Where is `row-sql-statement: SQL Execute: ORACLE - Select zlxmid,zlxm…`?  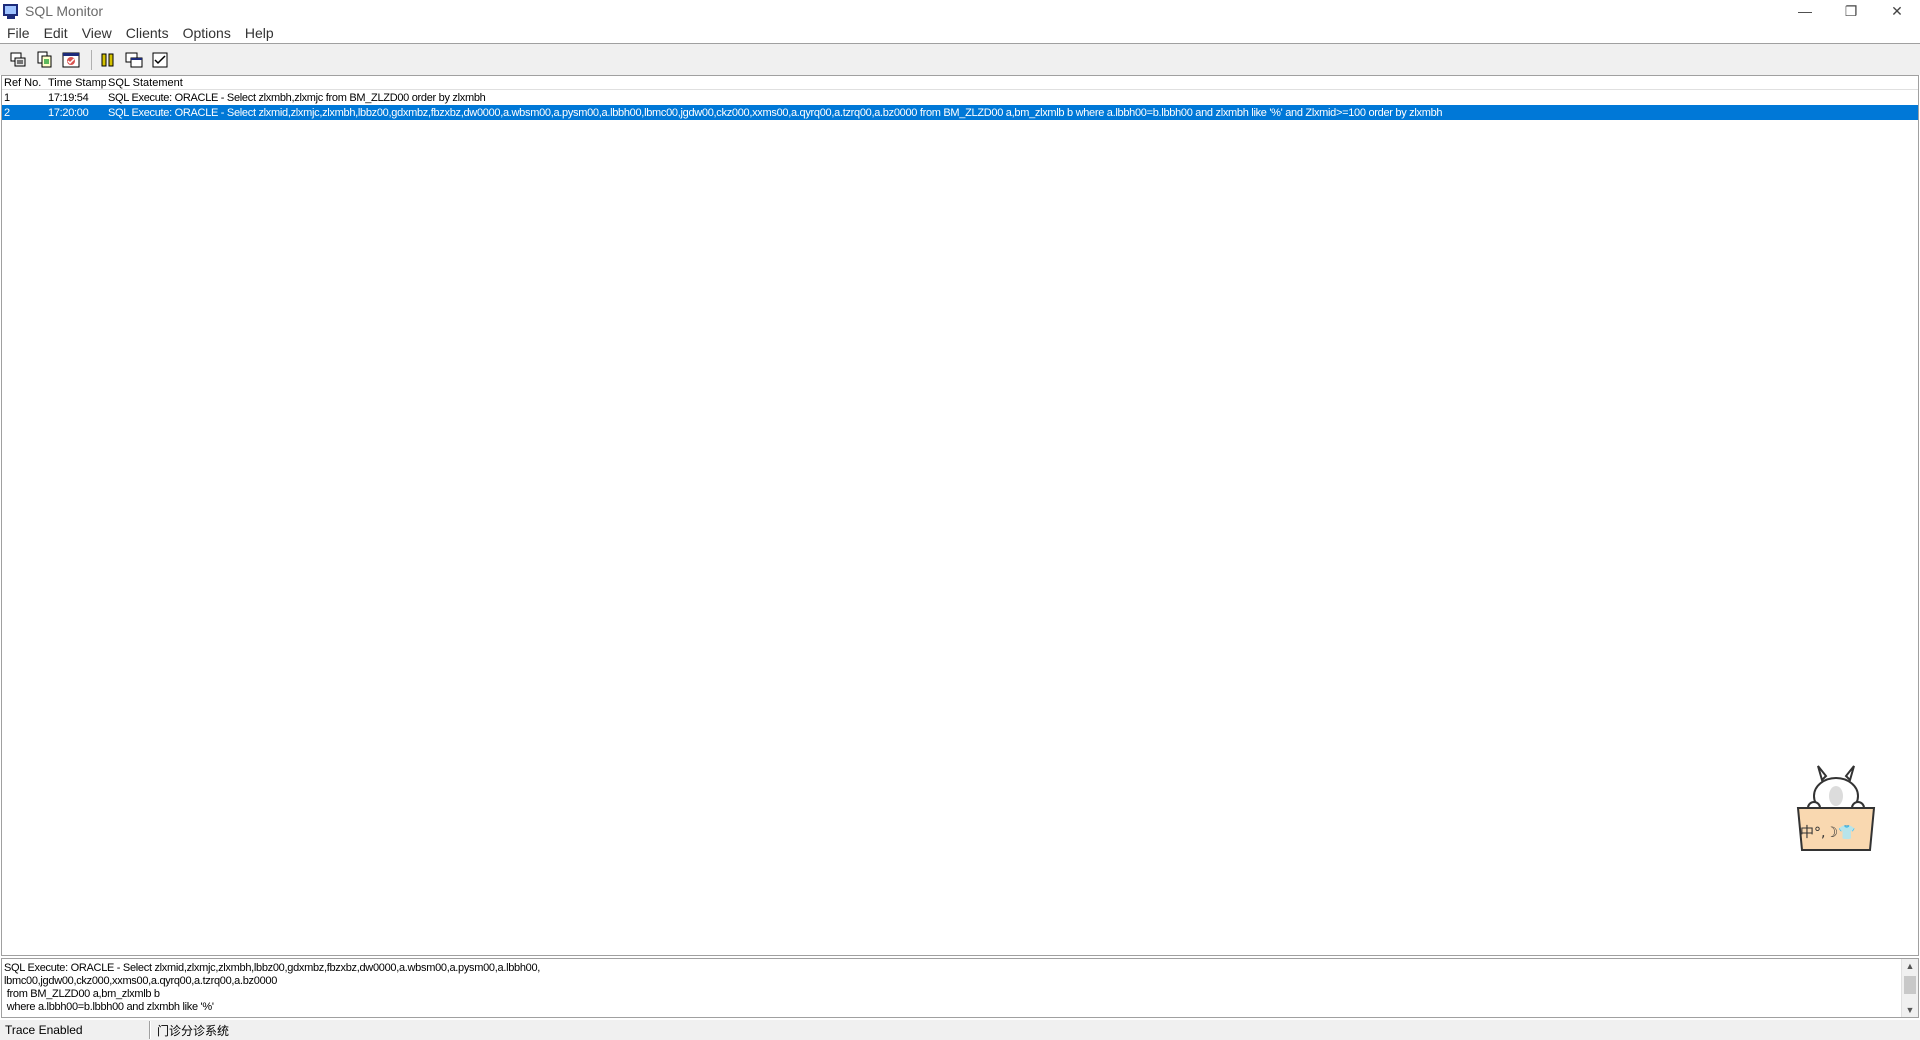 row-sql-statement: SQL Execute: ORACLE - Select zlxmid,zlxm… is located at coordinates (775, 112).